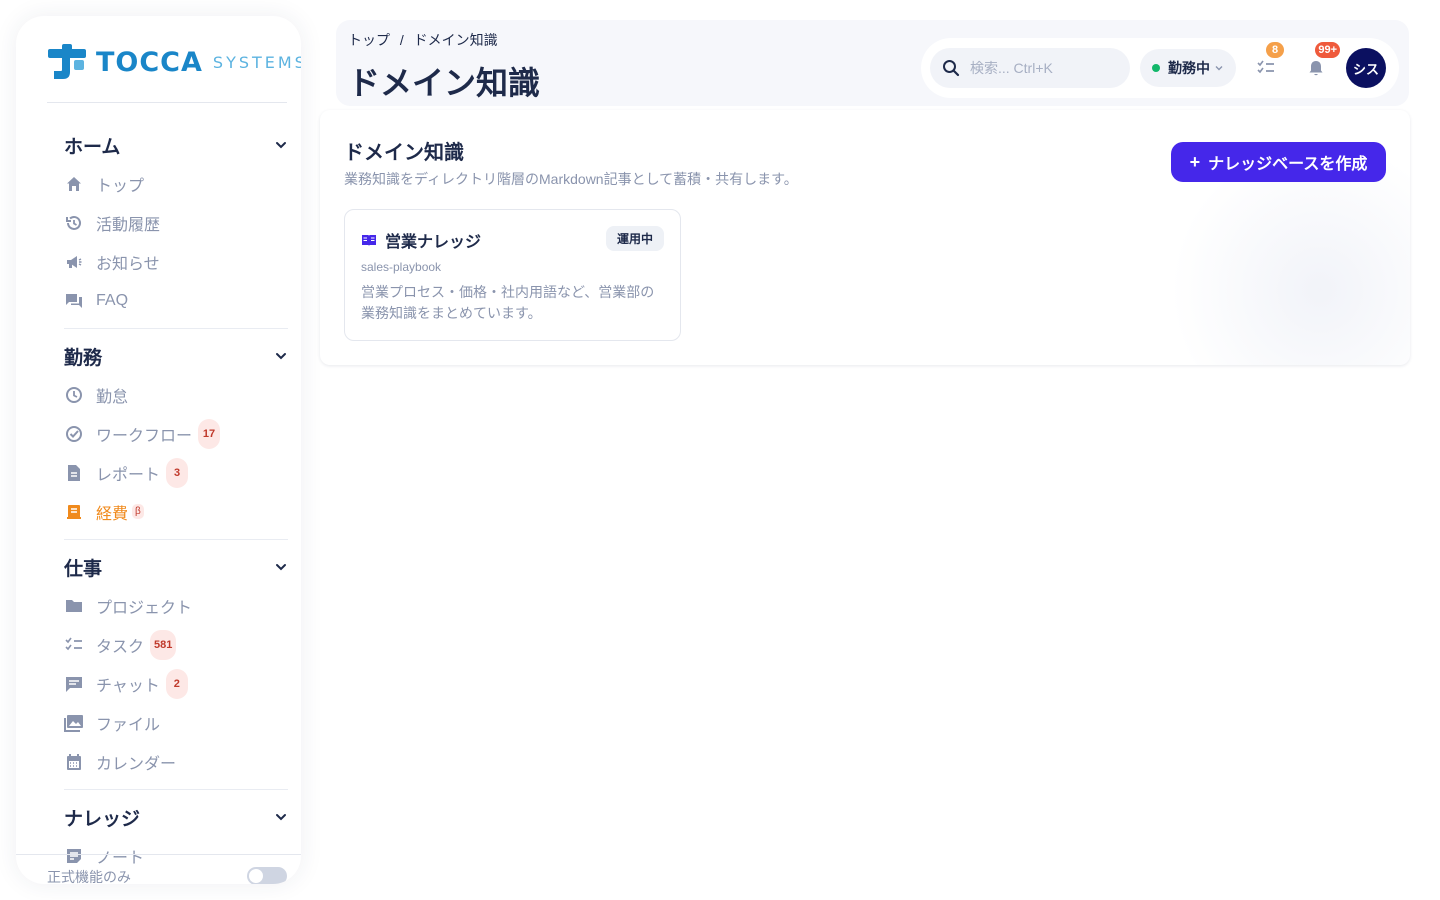  I want to click on receipt-icon, so click(74, 512).